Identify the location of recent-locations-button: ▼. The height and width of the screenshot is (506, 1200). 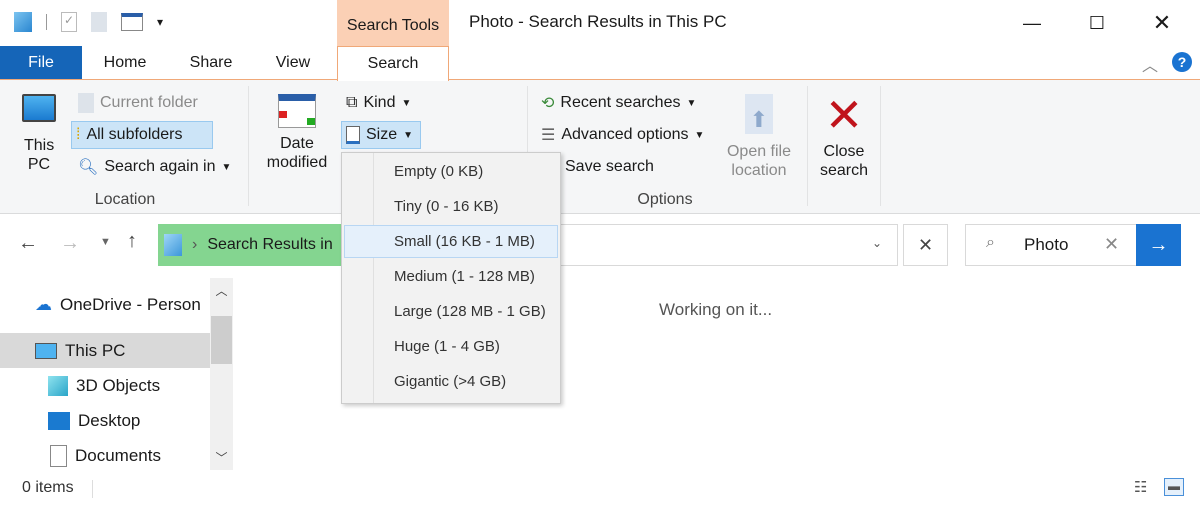
(105, 242).